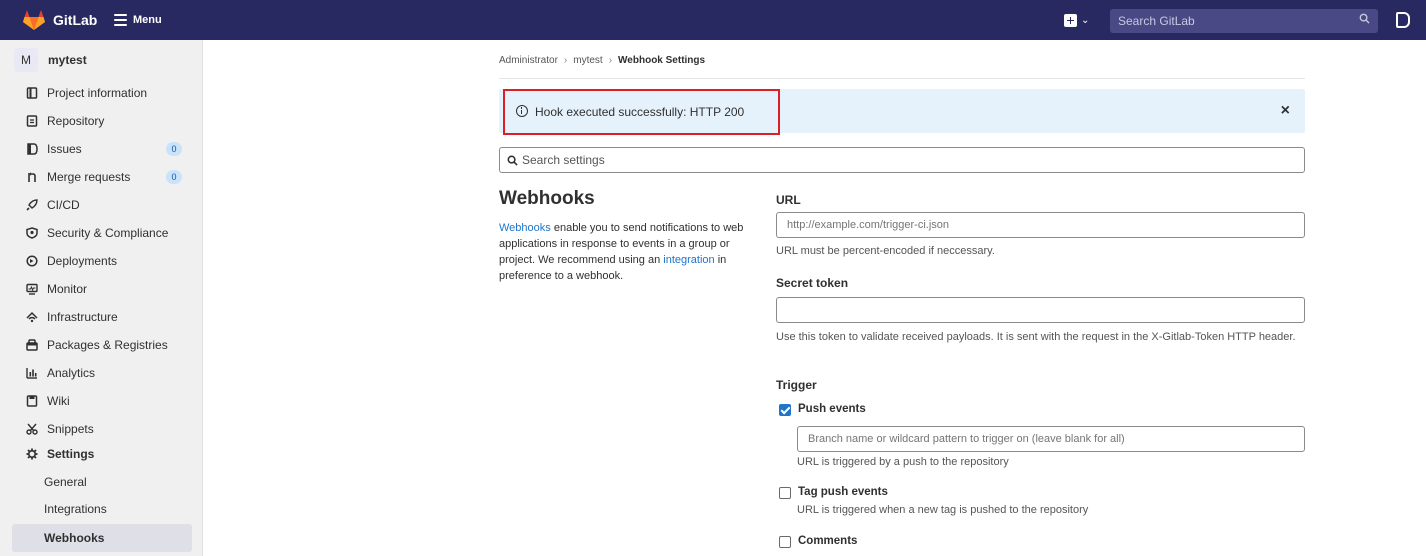 This screenshot has height=556, width=1426. Describe the element at coordinates (76, 121) in the screenshot. I see `sidebar-item-label: Repository` at that location.